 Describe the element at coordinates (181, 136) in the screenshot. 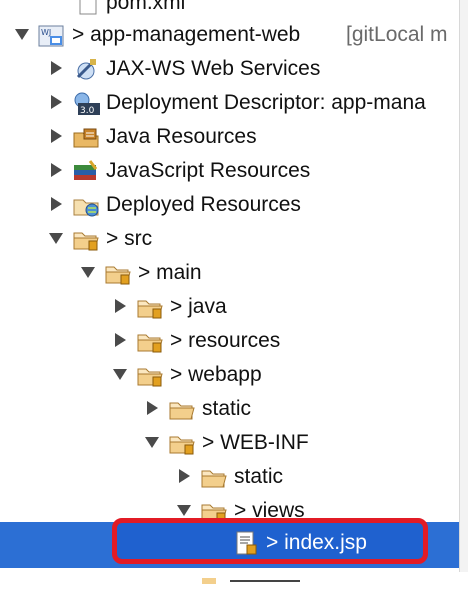

I see `tree-item-label: Java Resources` at that location.